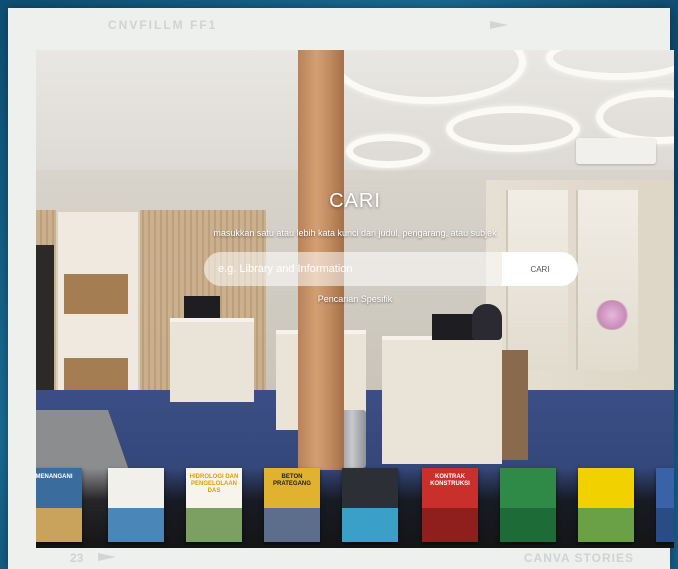 The width and height of the screenshot is (678, 569). I want to click on search-title: CARI, so click(355, 201).